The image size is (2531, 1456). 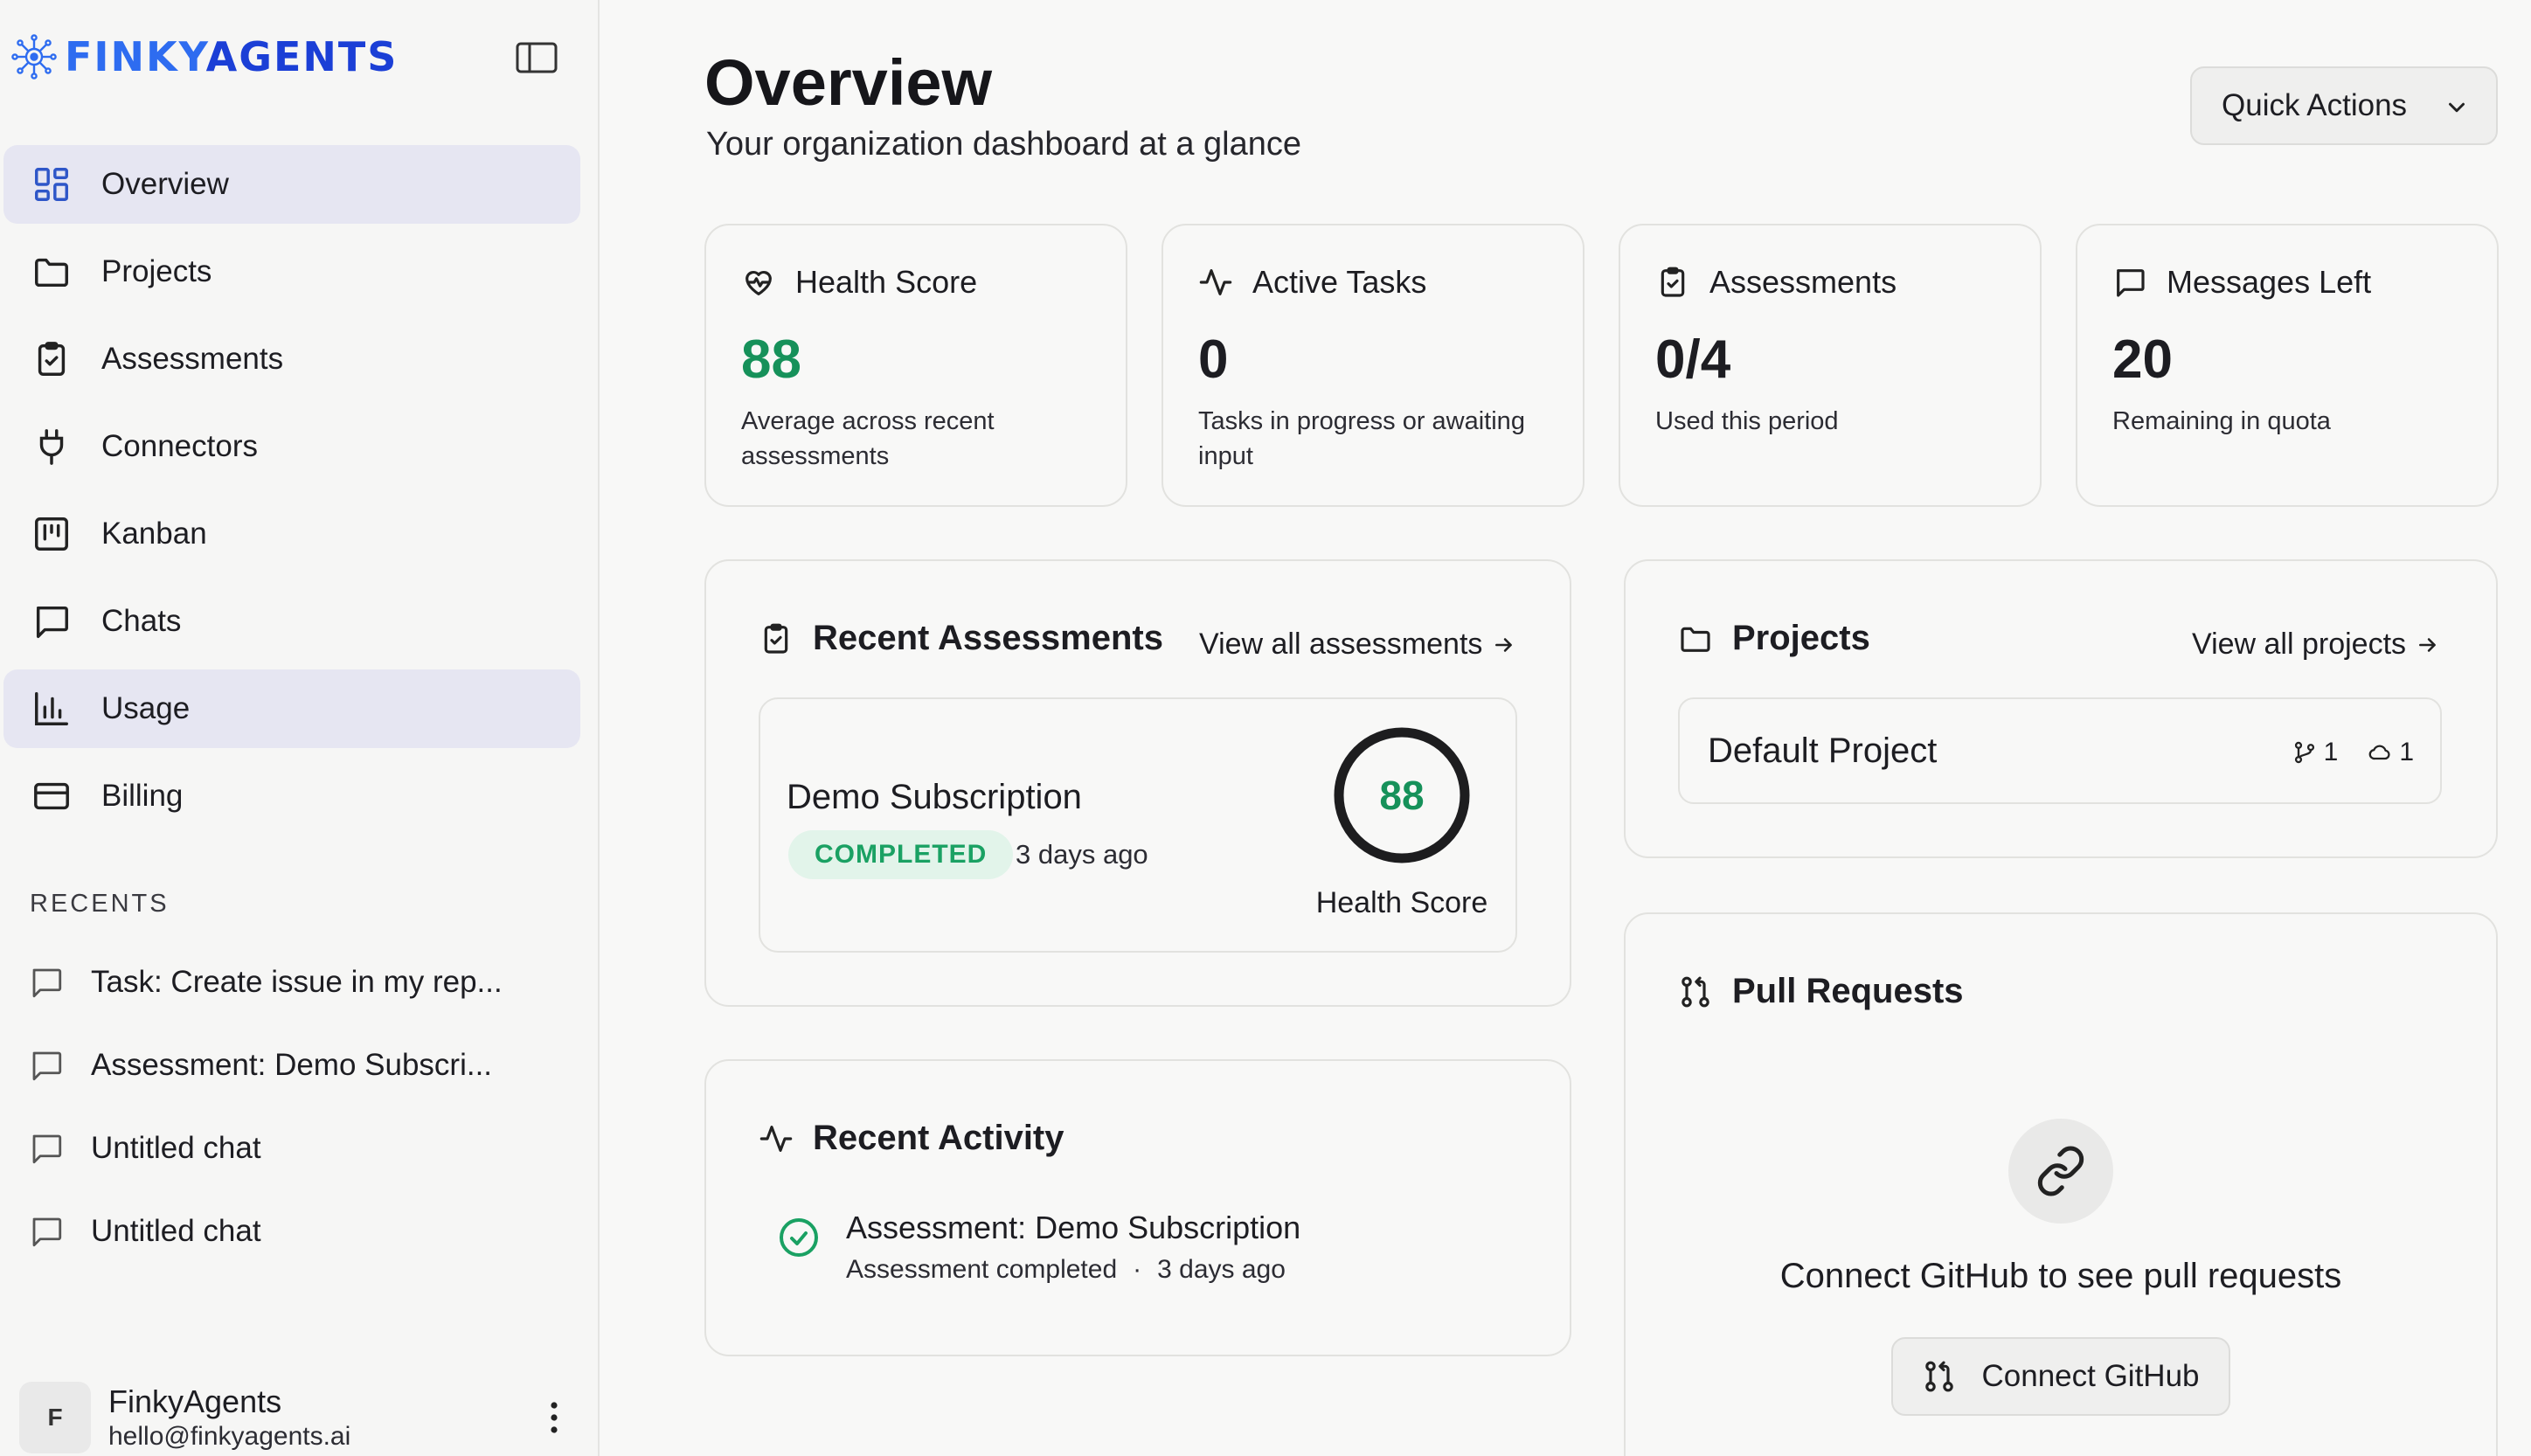 What do you see at coordinates (758, 282) in the screenshot?
I see `heart-pulse-icon` at bounding box center [758, 282].